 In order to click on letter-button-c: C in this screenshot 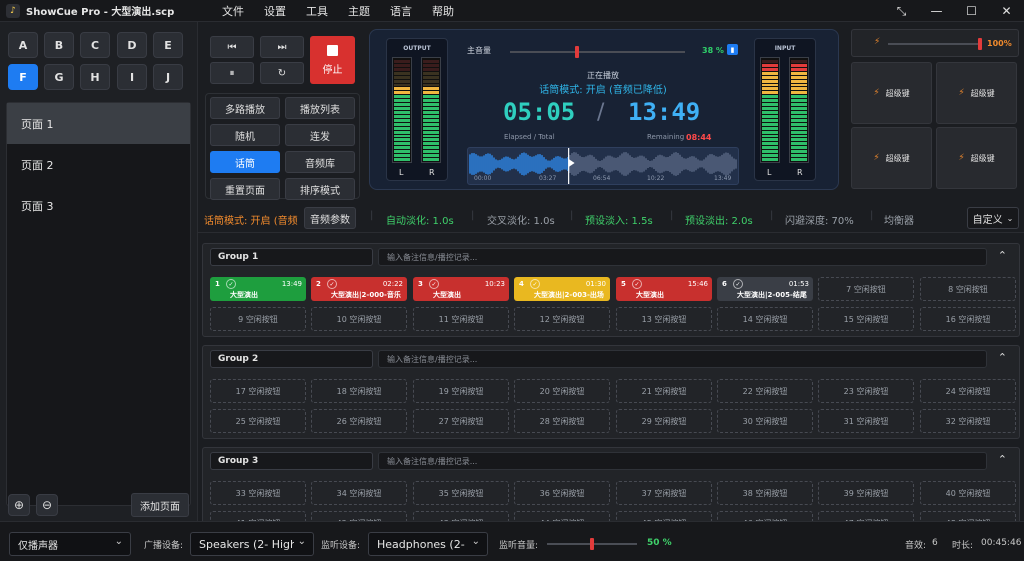, I will do `click(95, 45)`.